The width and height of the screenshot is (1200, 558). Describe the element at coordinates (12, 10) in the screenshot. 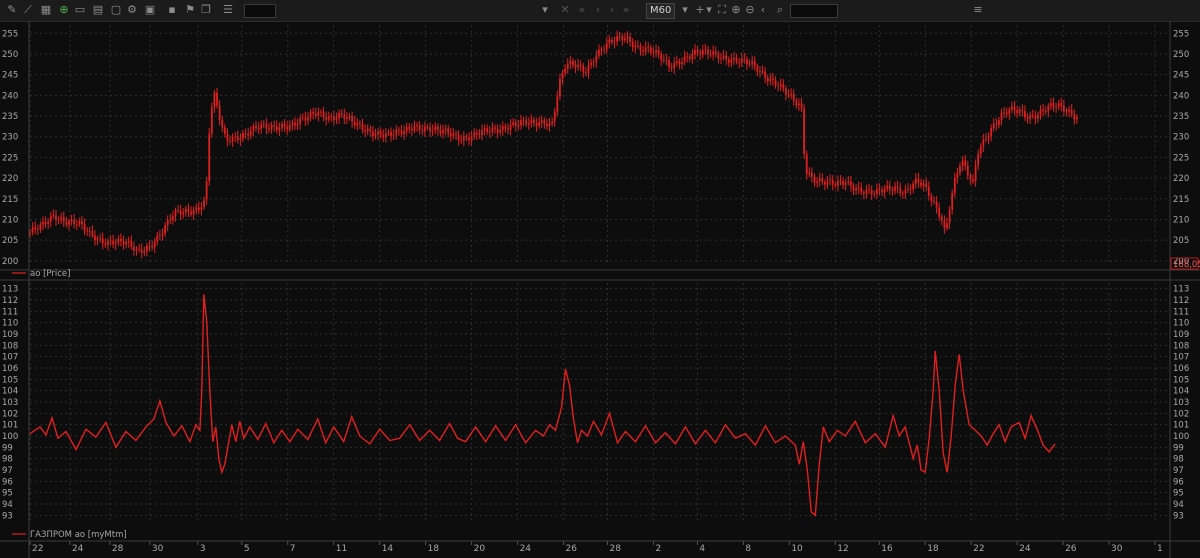

I see `pencil-icon: ✎` at that location.